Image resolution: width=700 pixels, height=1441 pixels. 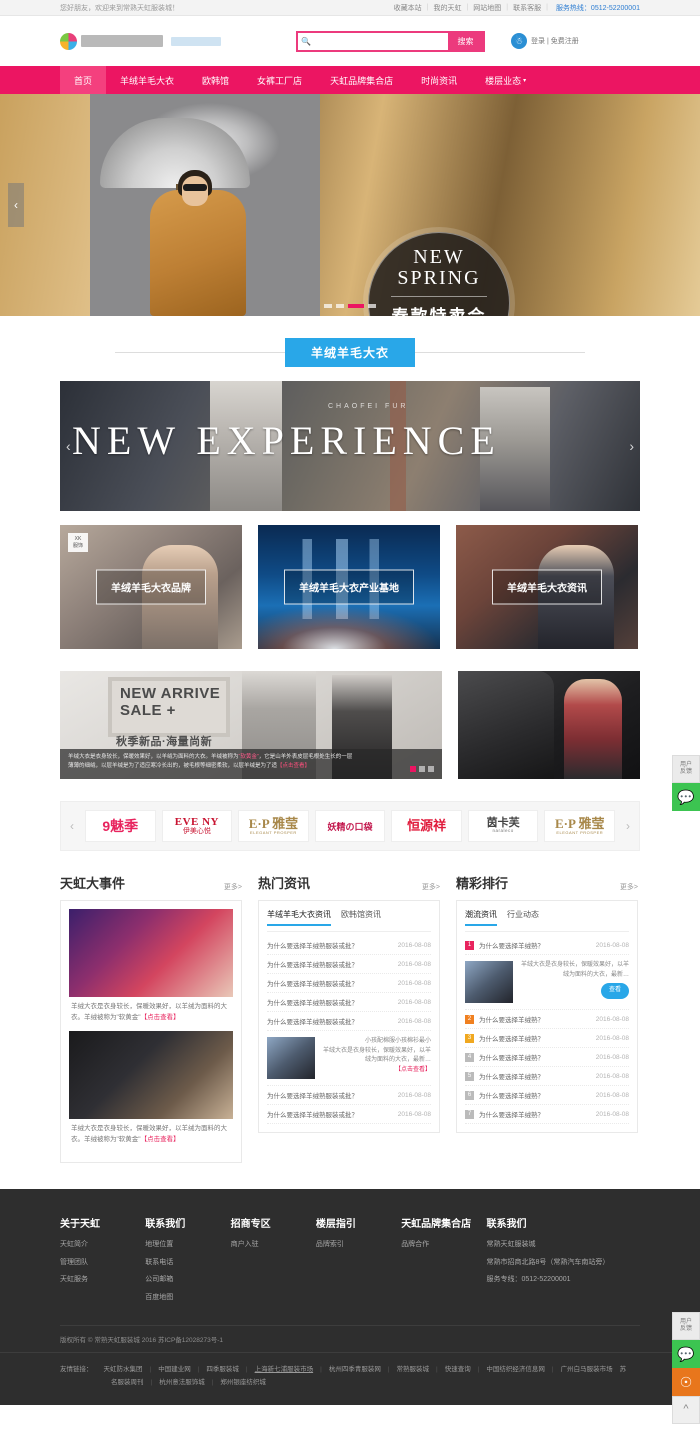 What do you see at coordinates (523, 917) in the screenshot?
I see `tab-industry-news: 行业动态` at bounding box center [523, 917].